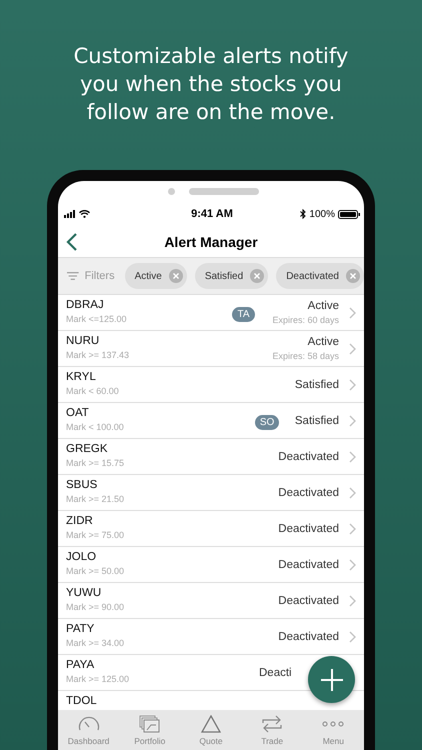 This screenshot has height=750, width=422. I want to click on alert-condition: Mark <=125.00, so click(97, 319).